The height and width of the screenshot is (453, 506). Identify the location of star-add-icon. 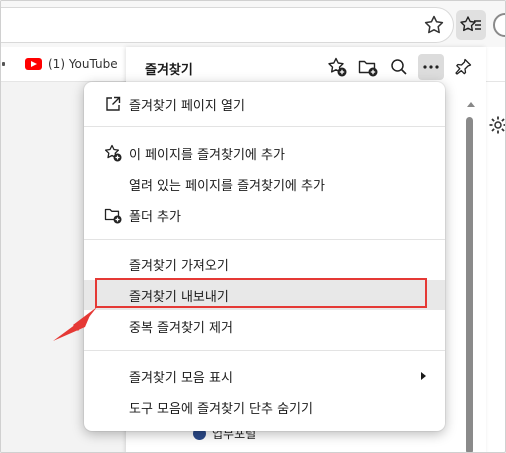
(113, 153).